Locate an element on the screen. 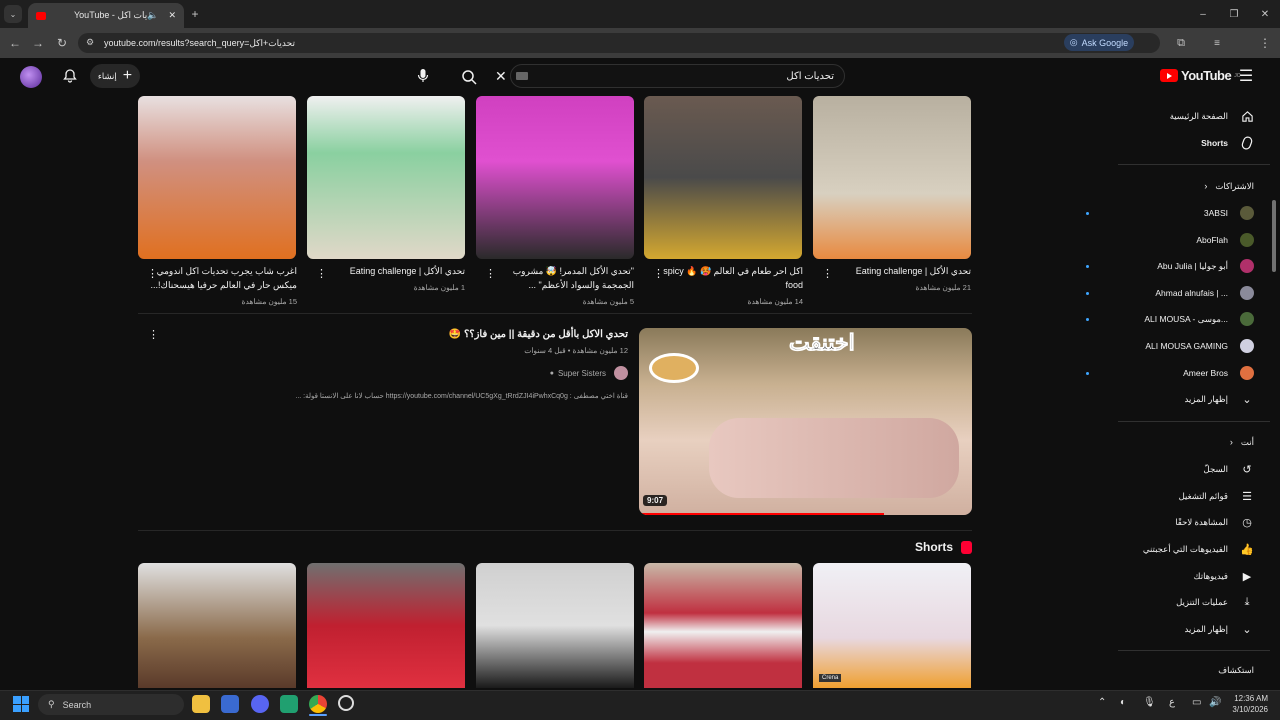 This screenshot has width=1280, height=720. video-title: اكل احر طعام في العالم 🥵 🔥 spicy food is located at coordinates (729, 278).